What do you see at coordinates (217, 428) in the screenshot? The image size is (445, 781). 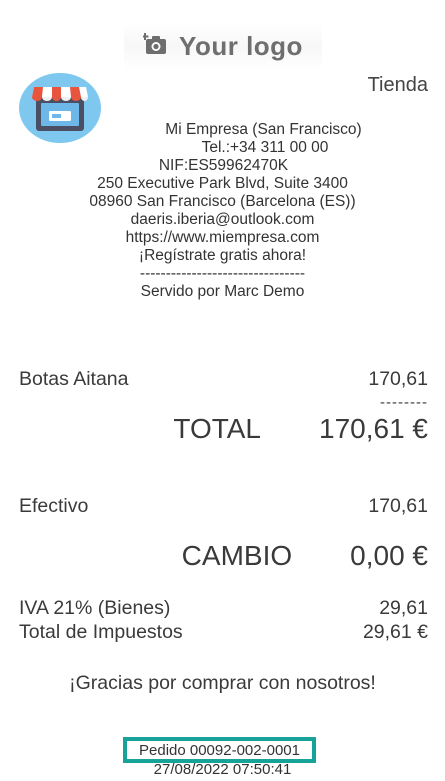 I see `total-label: TOTAL` at bounding box center [217, 428].